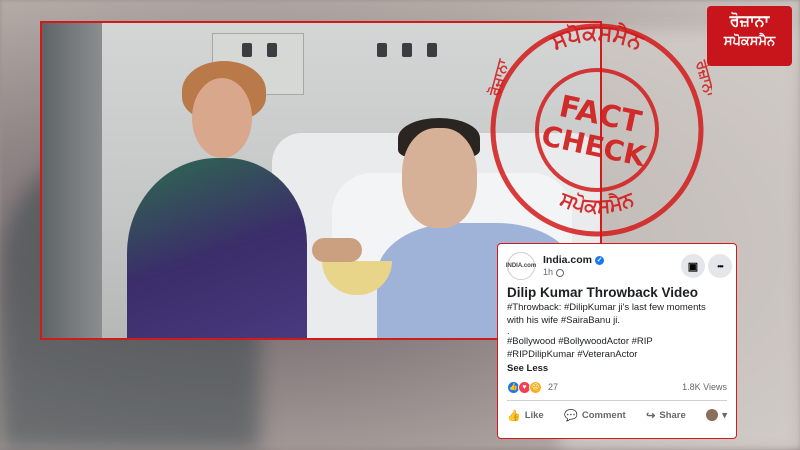  Describe the element at coordinates (600, 260) in the screenshot. I see `verified-badge-icon: ✓` at that location.